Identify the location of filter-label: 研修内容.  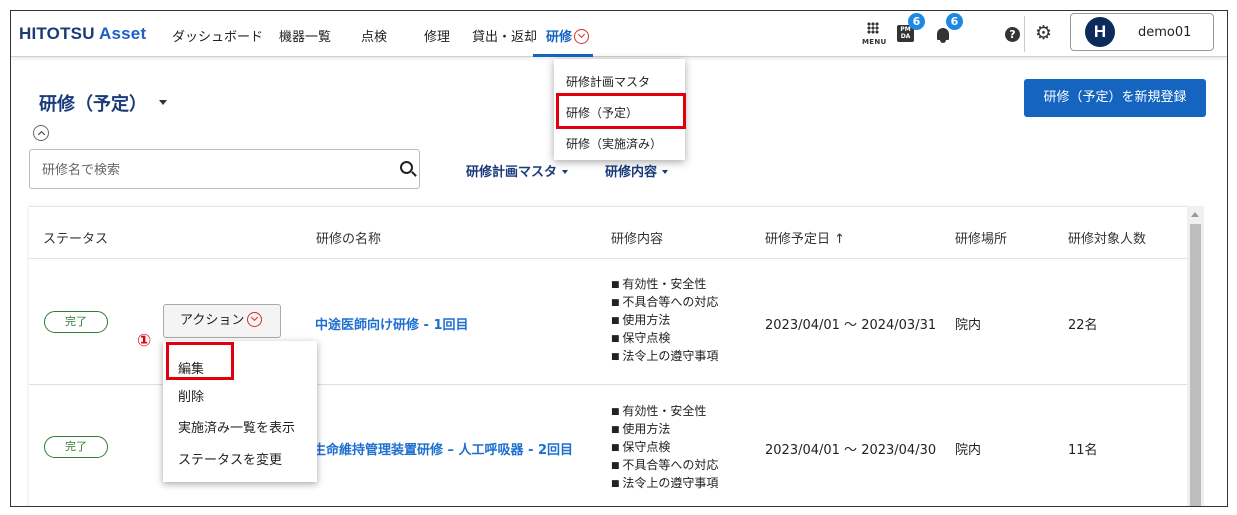
(631, 172).